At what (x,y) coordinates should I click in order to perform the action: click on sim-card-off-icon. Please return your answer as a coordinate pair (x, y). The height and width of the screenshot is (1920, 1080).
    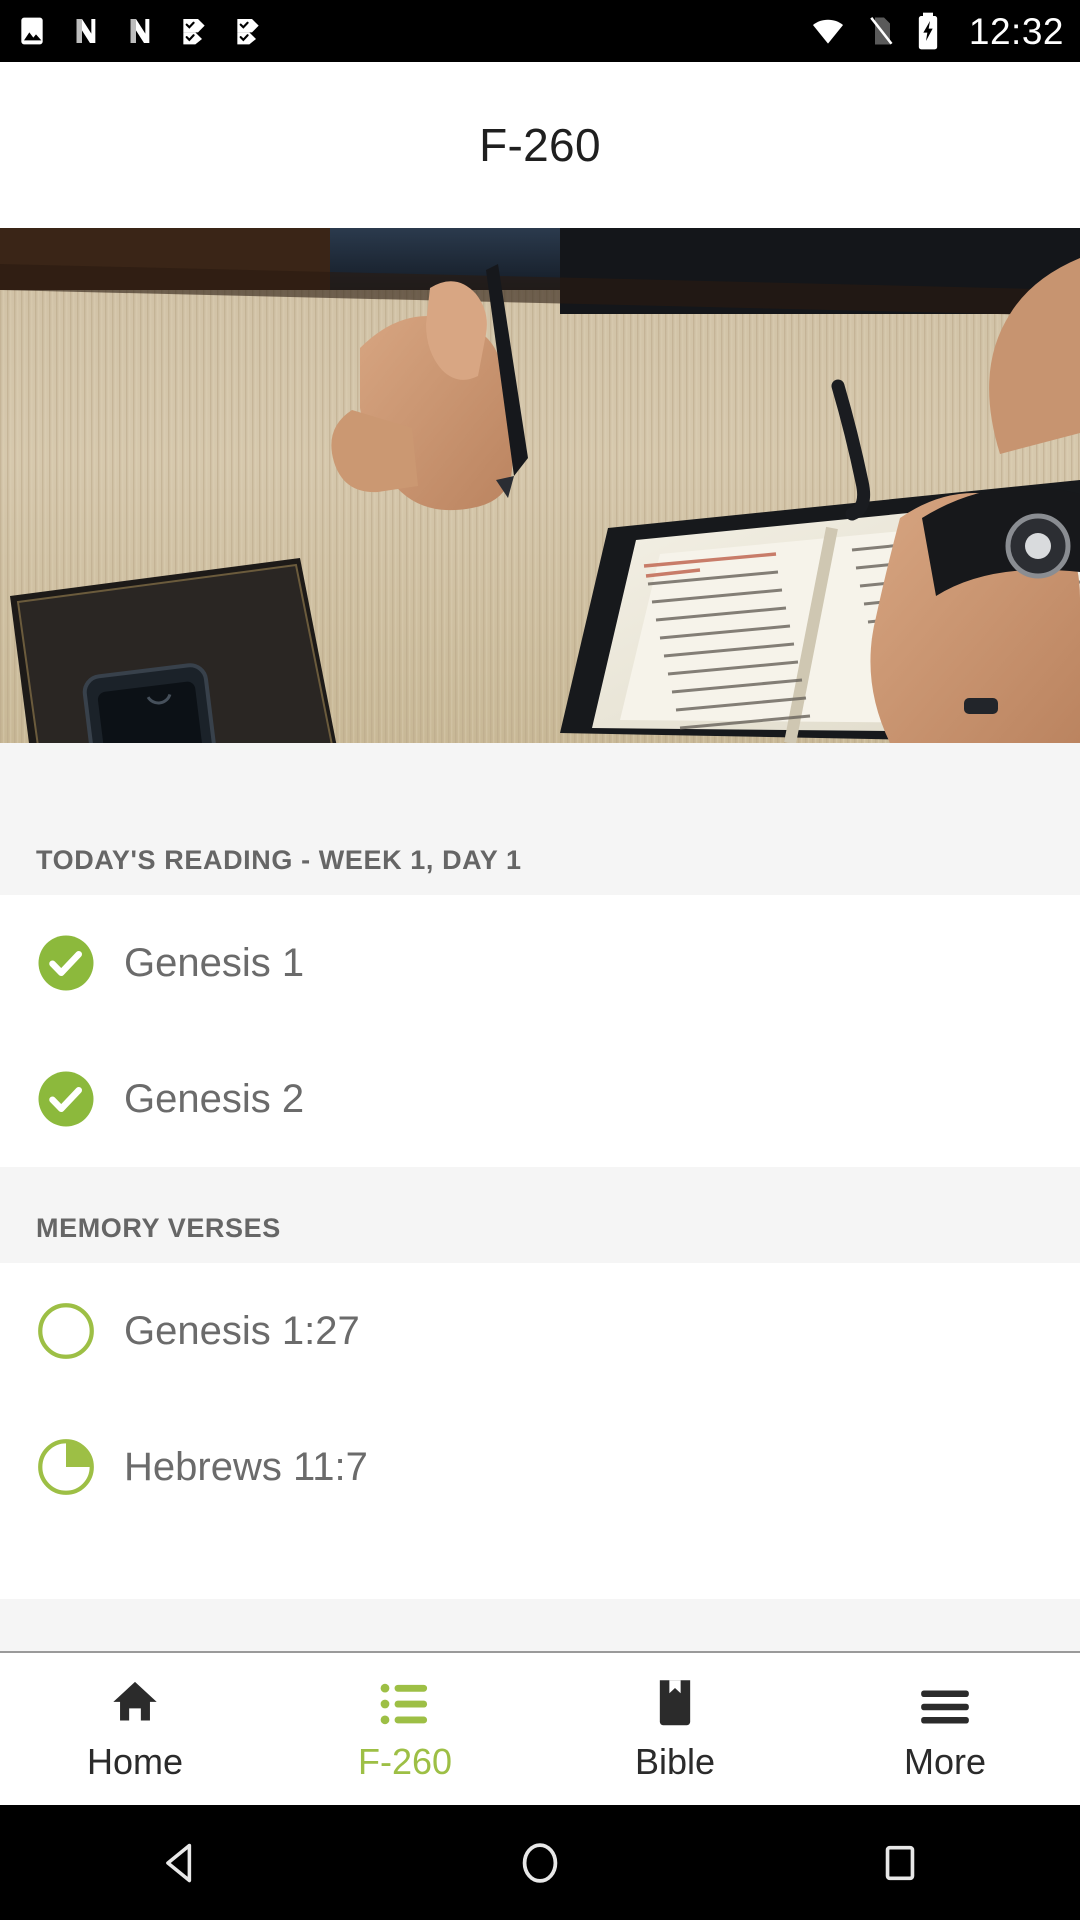
    Looking at the image, I should click on (881, 31).